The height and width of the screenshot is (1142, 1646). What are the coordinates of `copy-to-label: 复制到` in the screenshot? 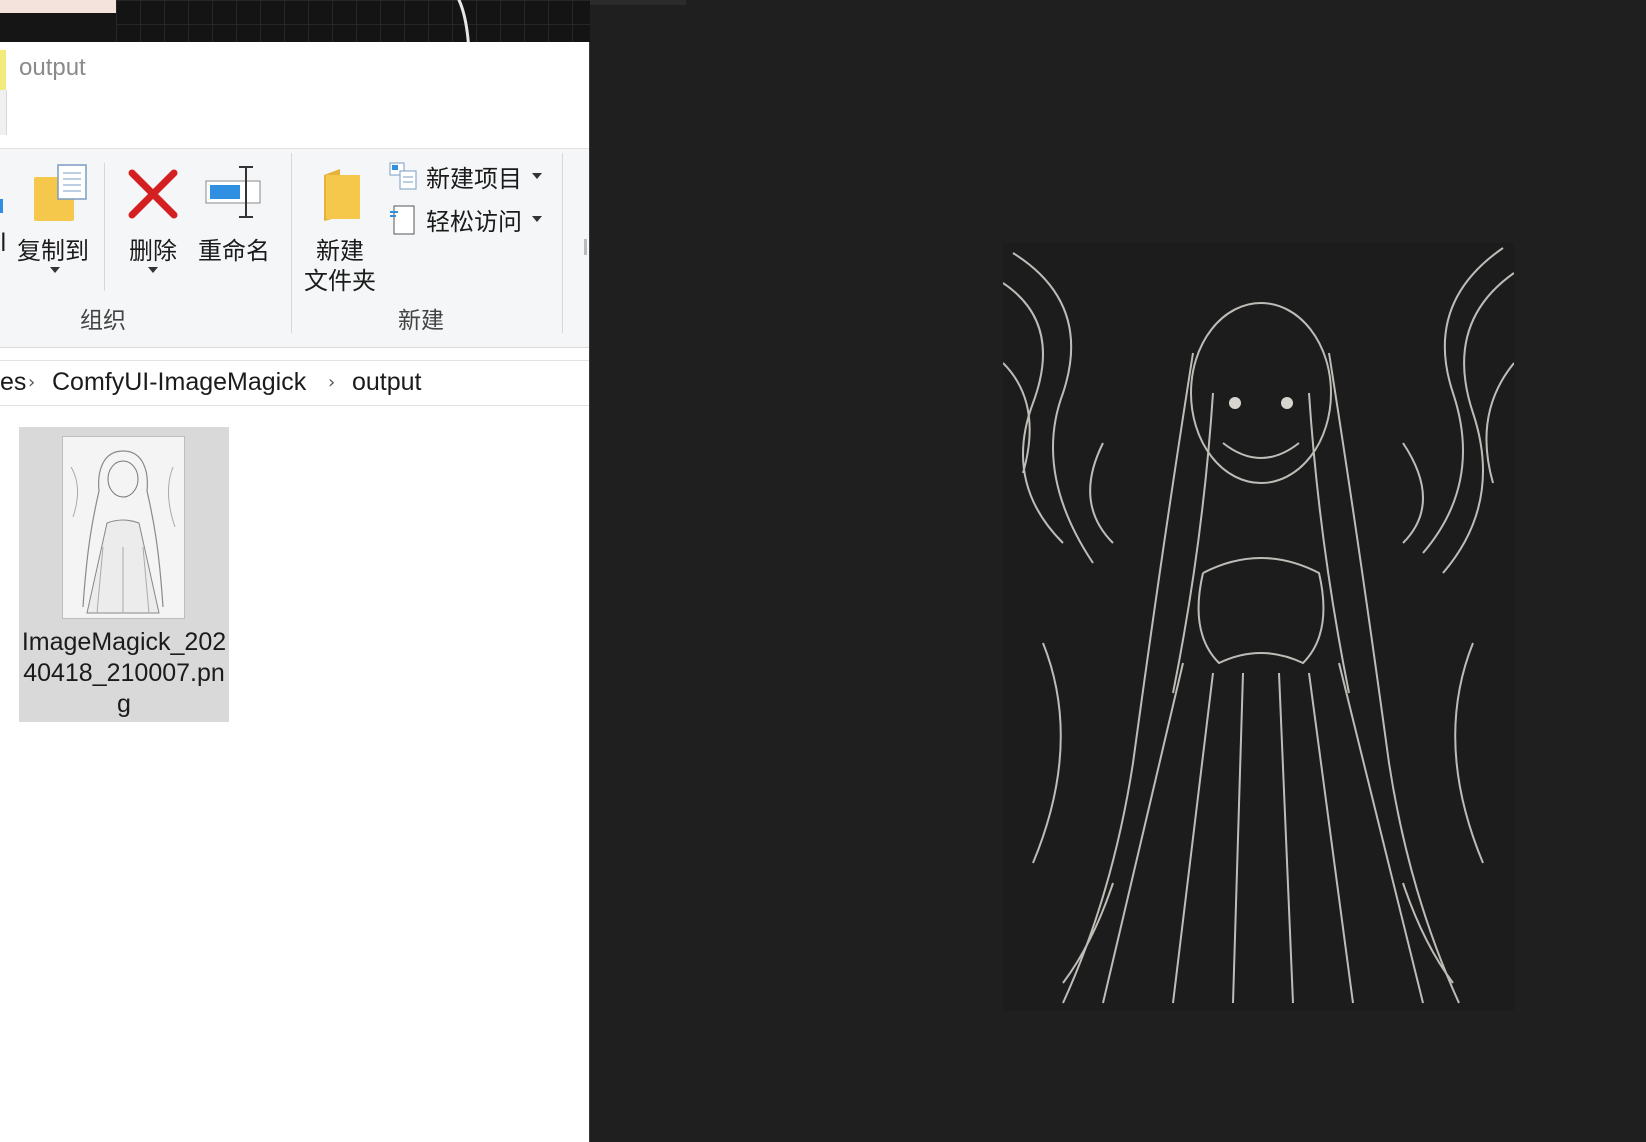 It's located at (53, 251).